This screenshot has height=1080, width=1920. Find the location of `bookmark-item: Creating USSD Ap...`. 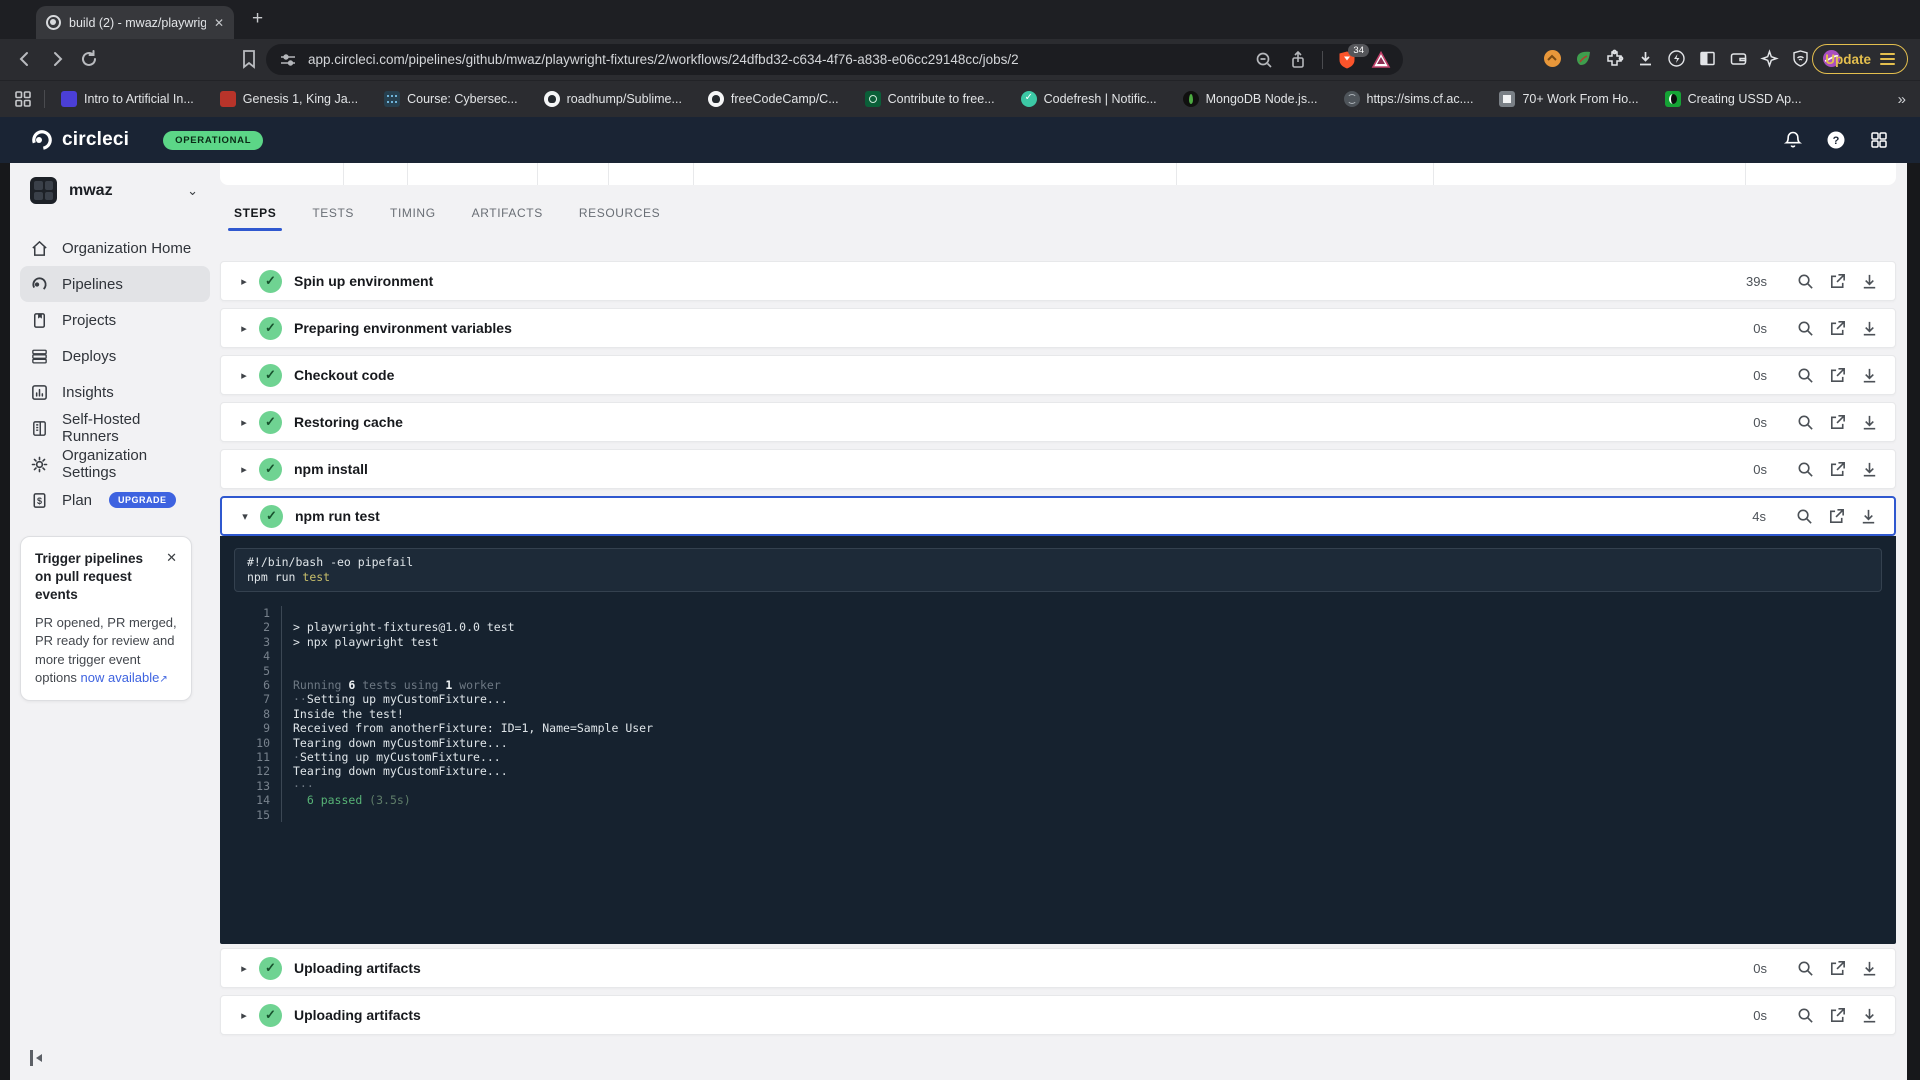

bookmark-item: Creating USSD Ap... is located at coordinates (1733, 99).